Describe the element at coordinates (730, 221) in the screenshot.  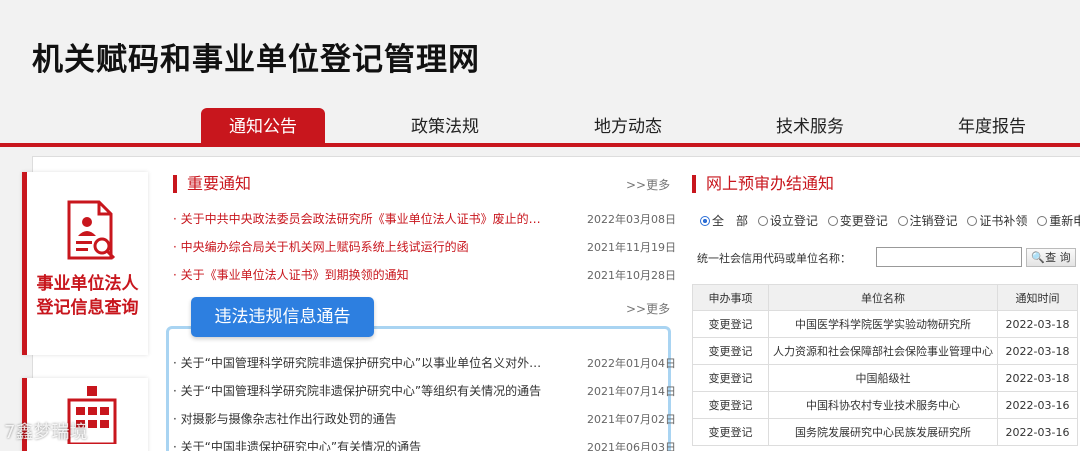
I see `radio-label: 全 部` at that location.